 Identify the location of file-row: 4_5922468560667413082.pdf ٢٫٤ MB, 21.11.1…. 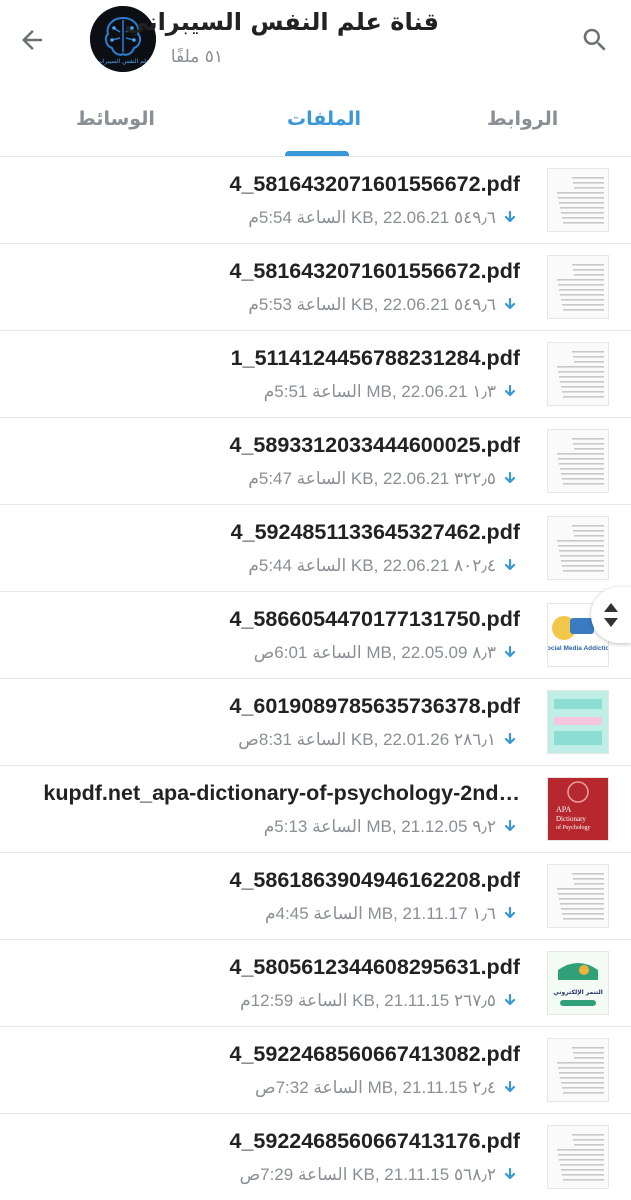
(315, 1070).